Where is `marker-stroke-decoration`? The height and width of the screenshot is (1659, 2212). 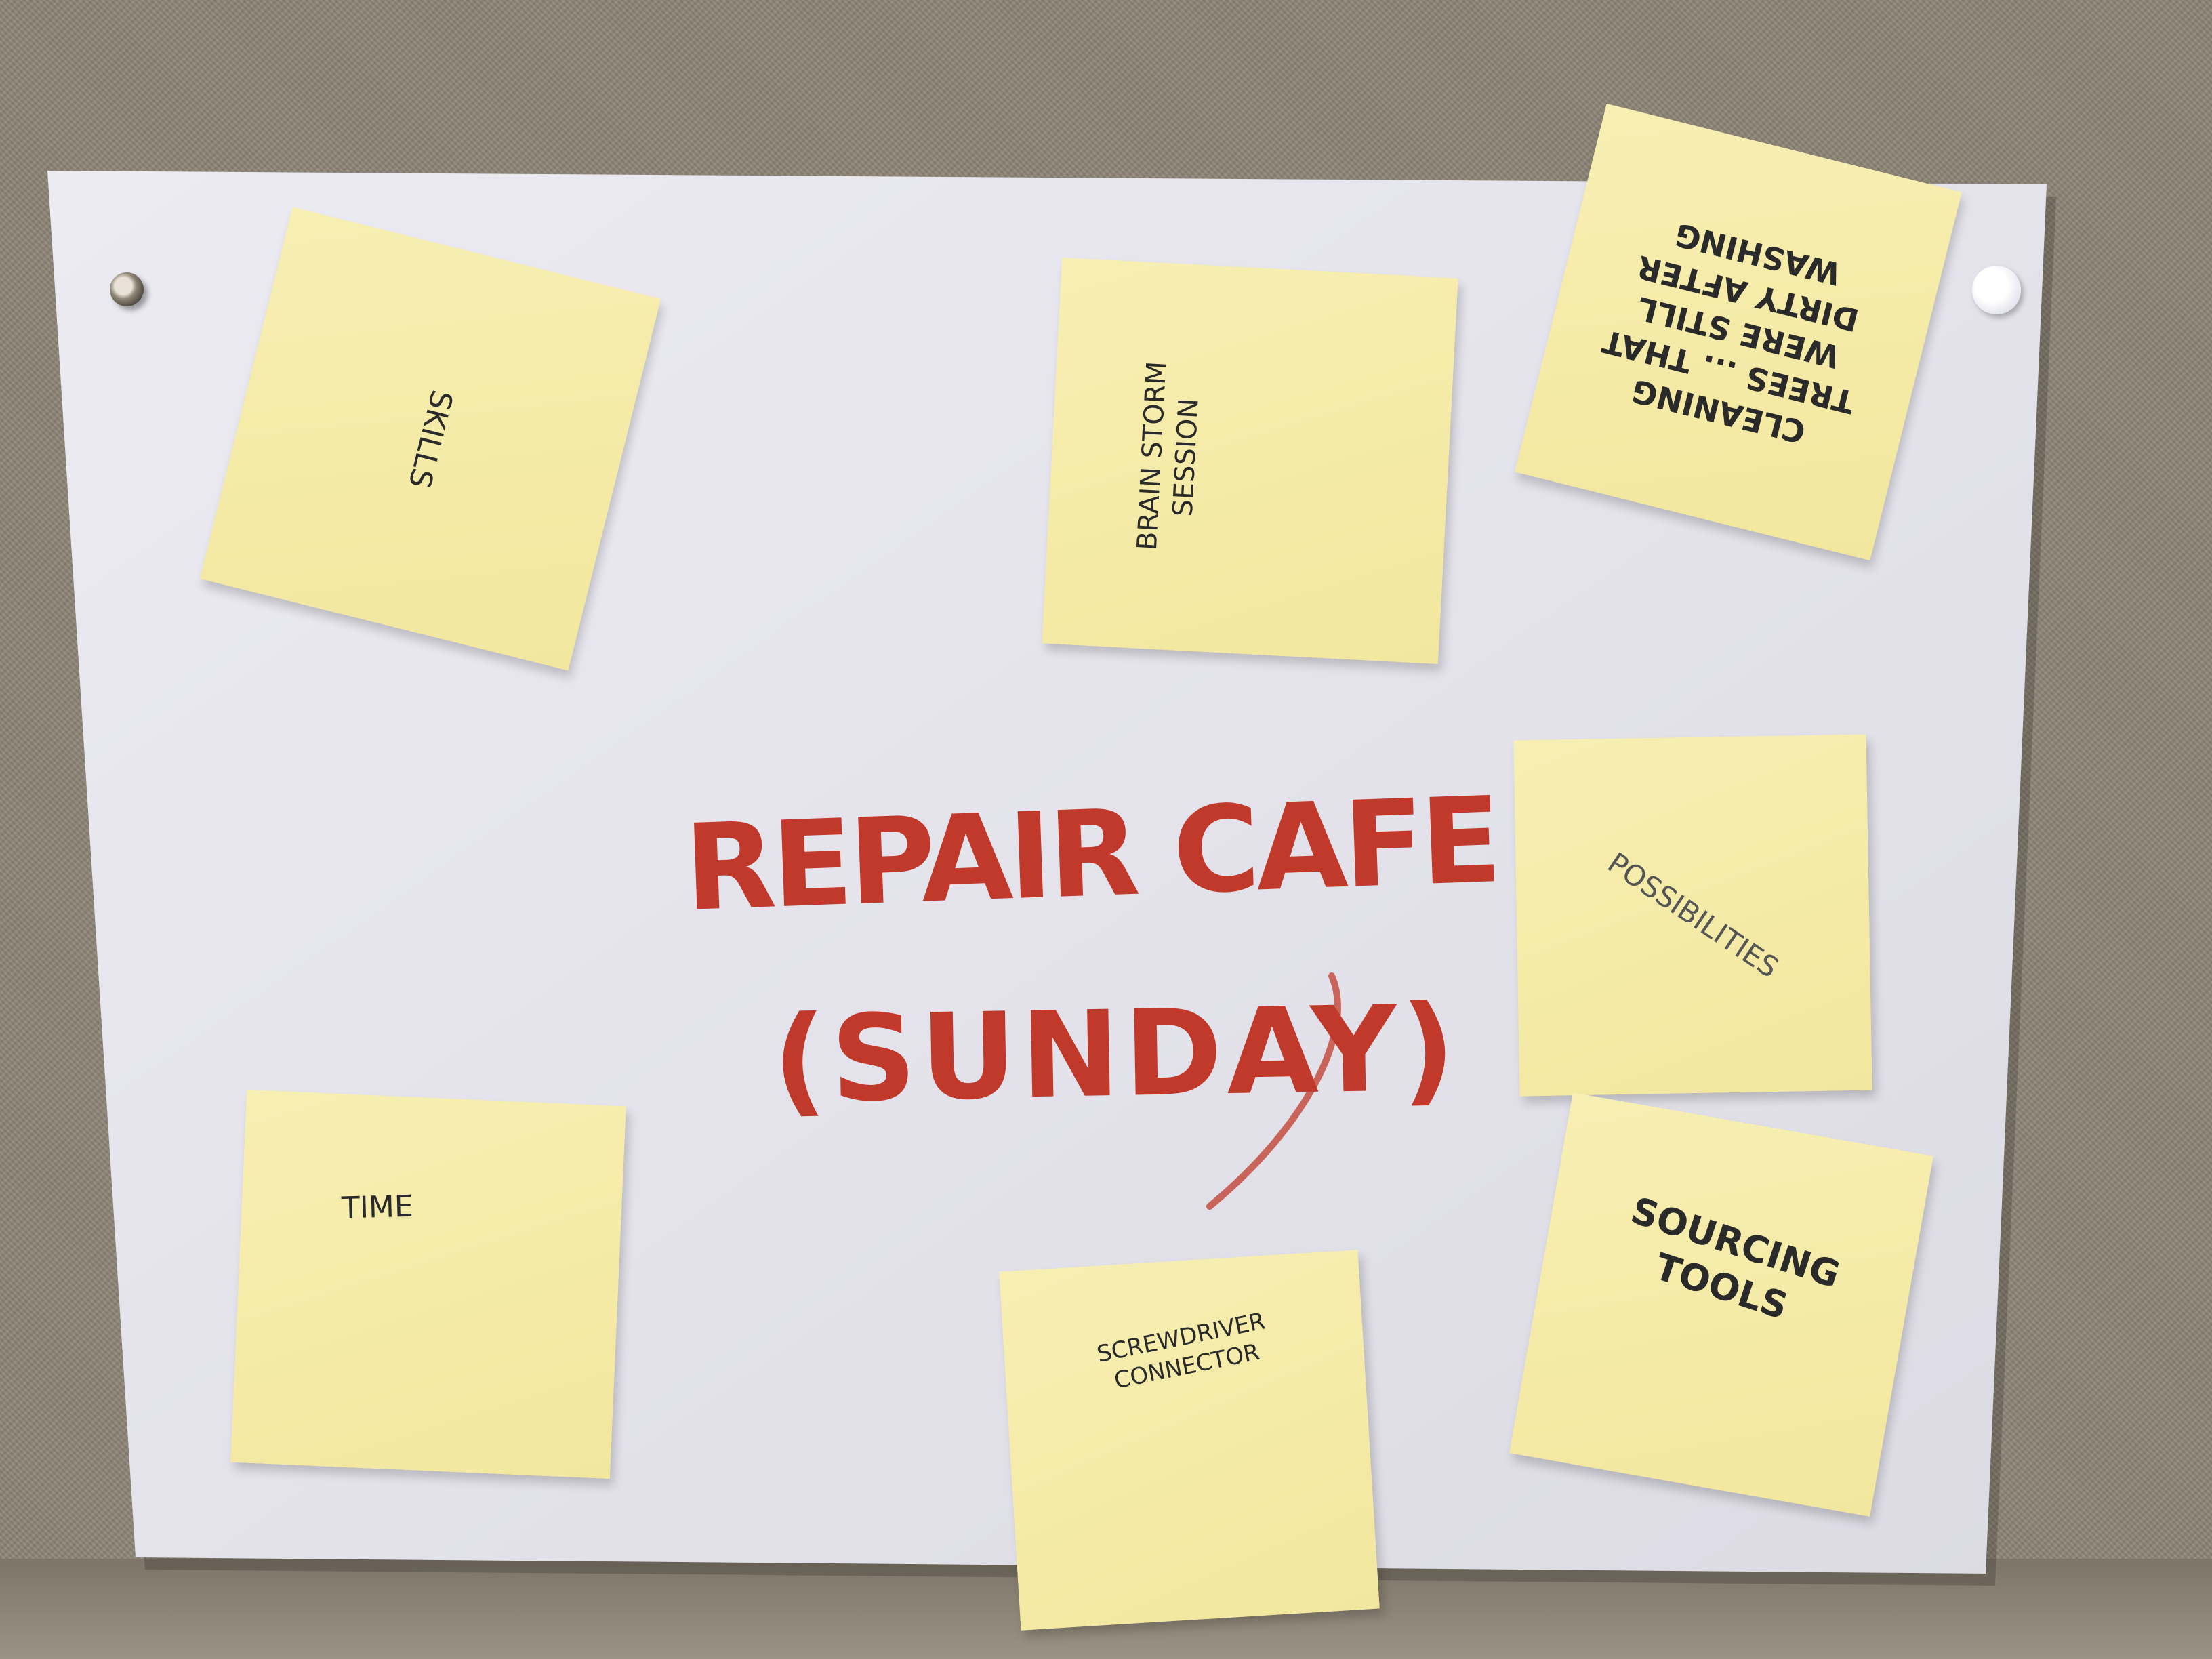
marker-stroke-decoration is located at coordinates (1273, 1091).